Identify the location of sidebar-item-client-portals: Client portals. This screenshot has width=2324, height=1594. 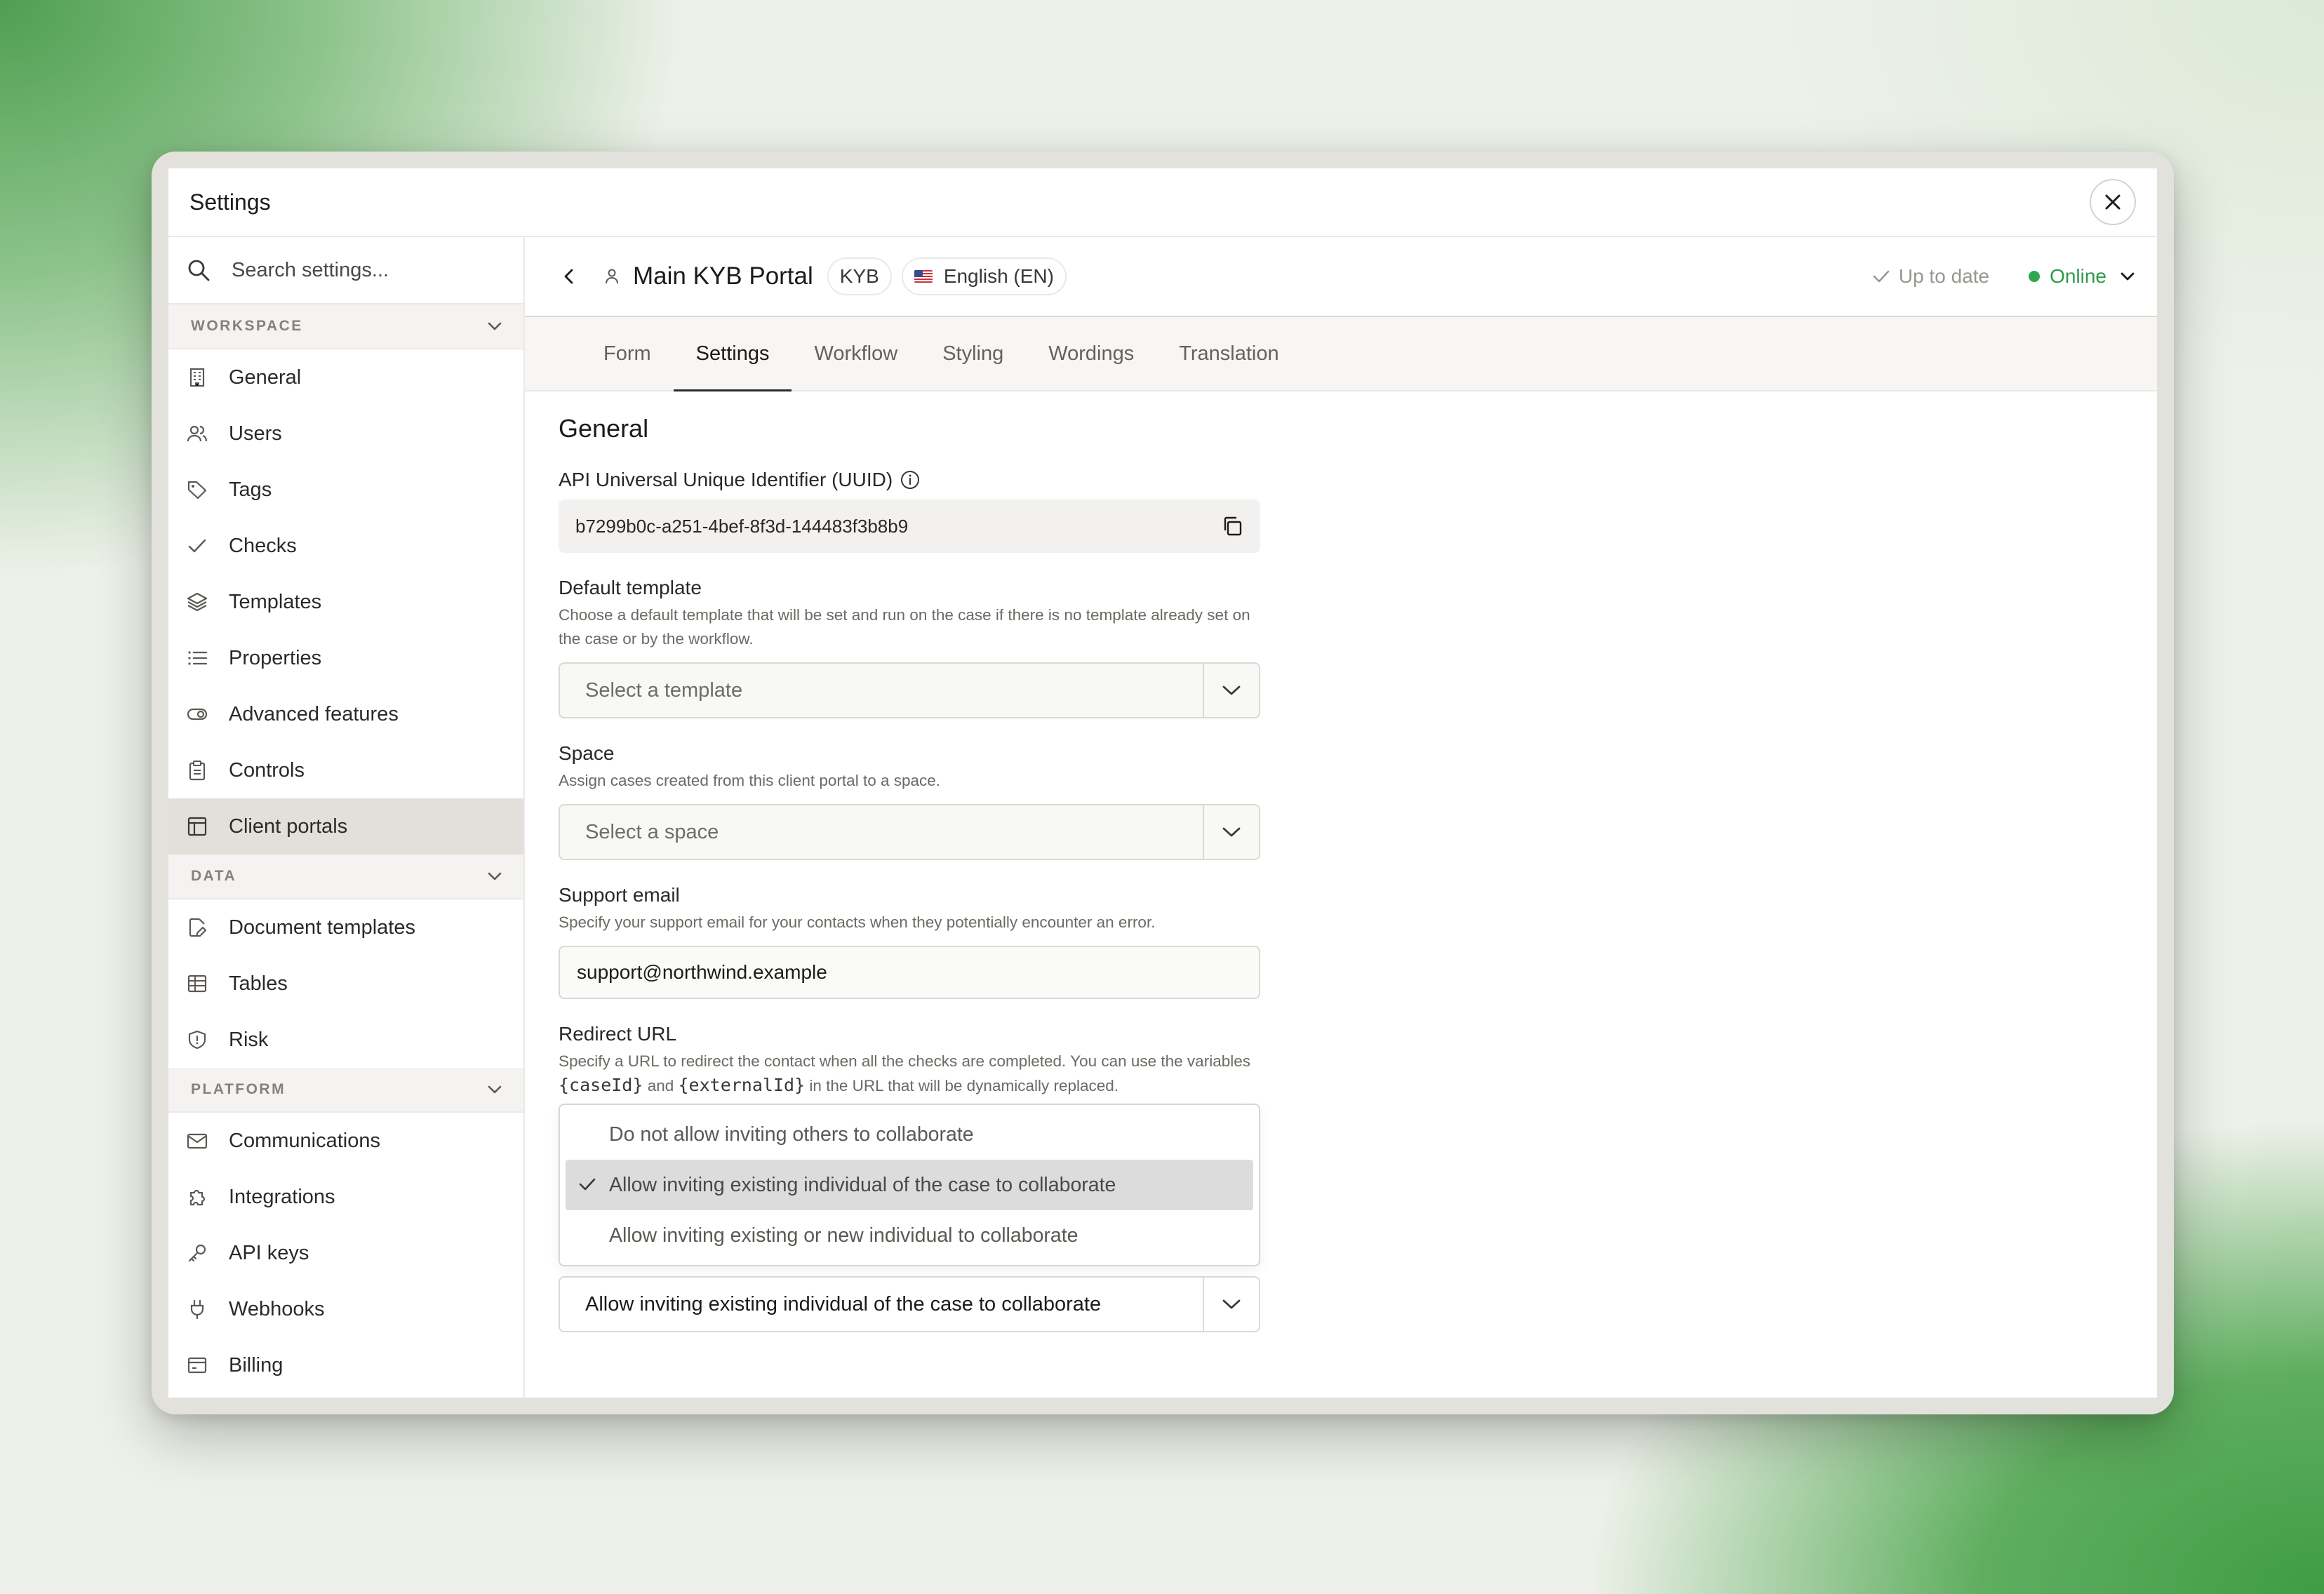
(346, 826).